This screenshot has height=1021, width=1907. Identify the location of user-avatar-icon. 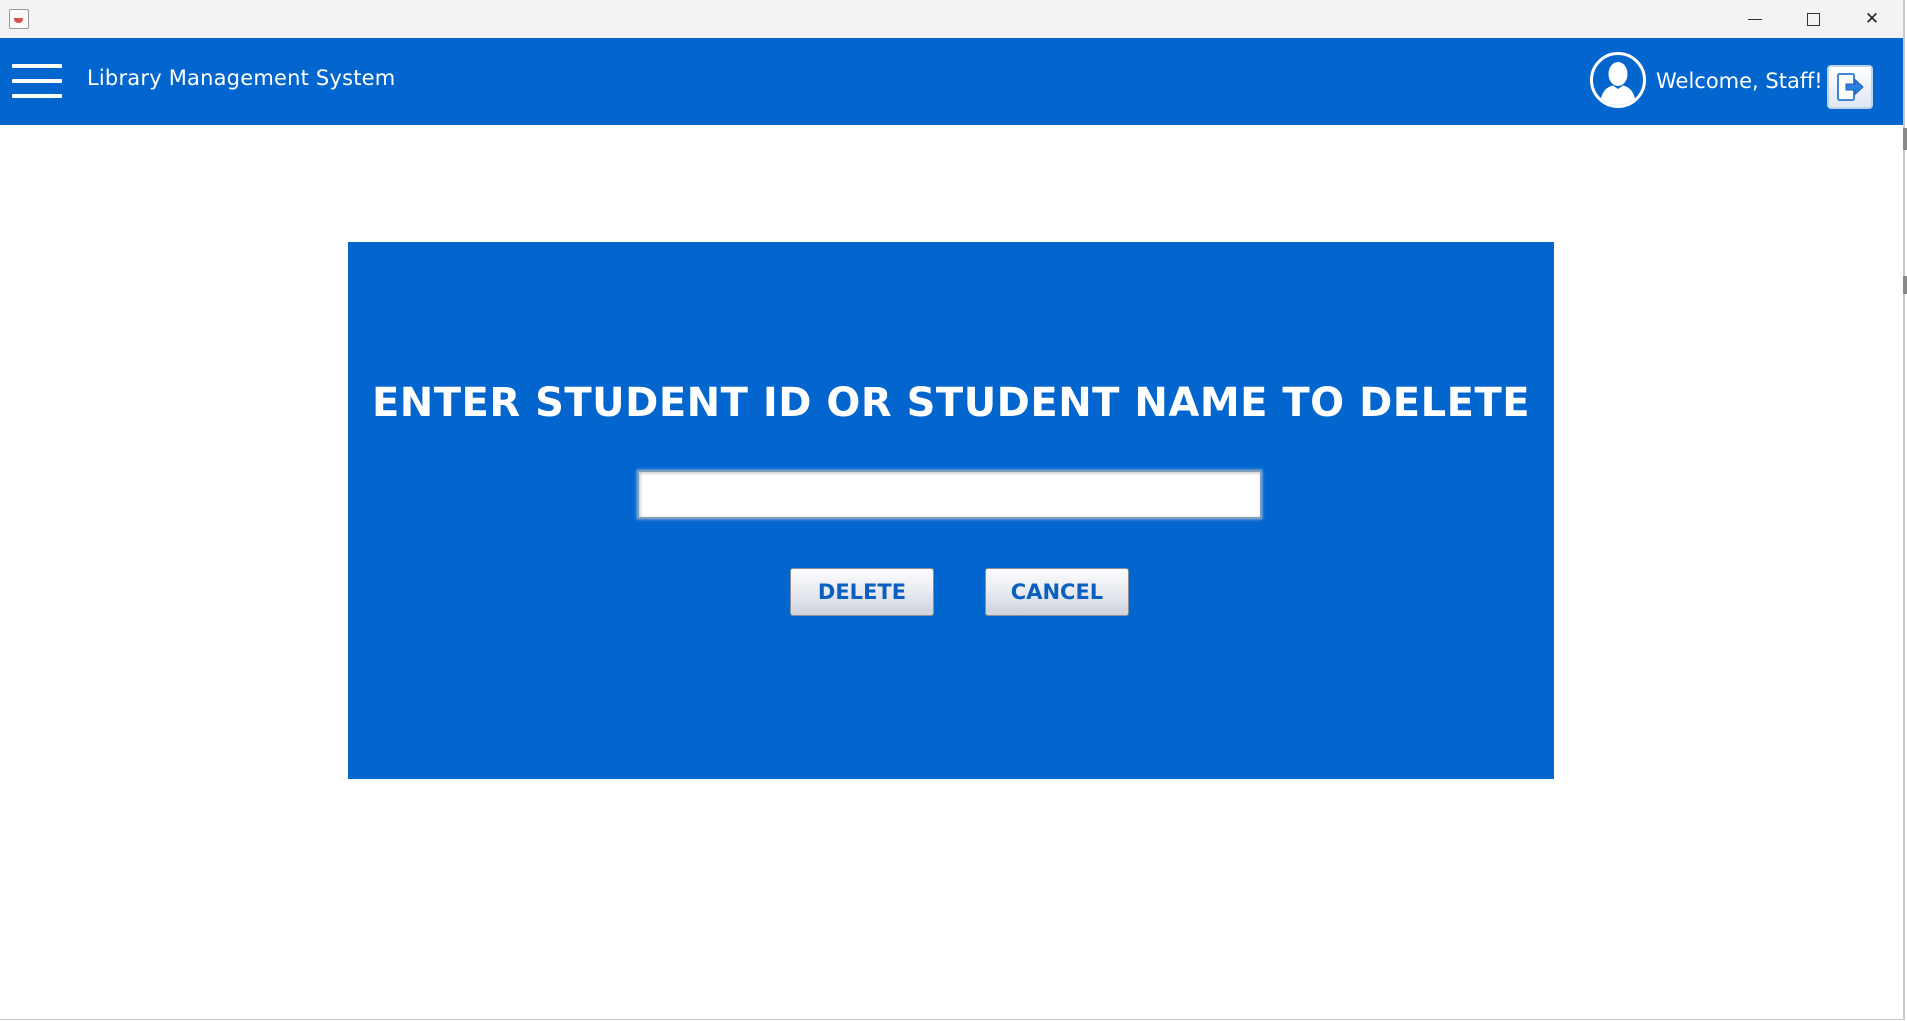
(1618, 80).